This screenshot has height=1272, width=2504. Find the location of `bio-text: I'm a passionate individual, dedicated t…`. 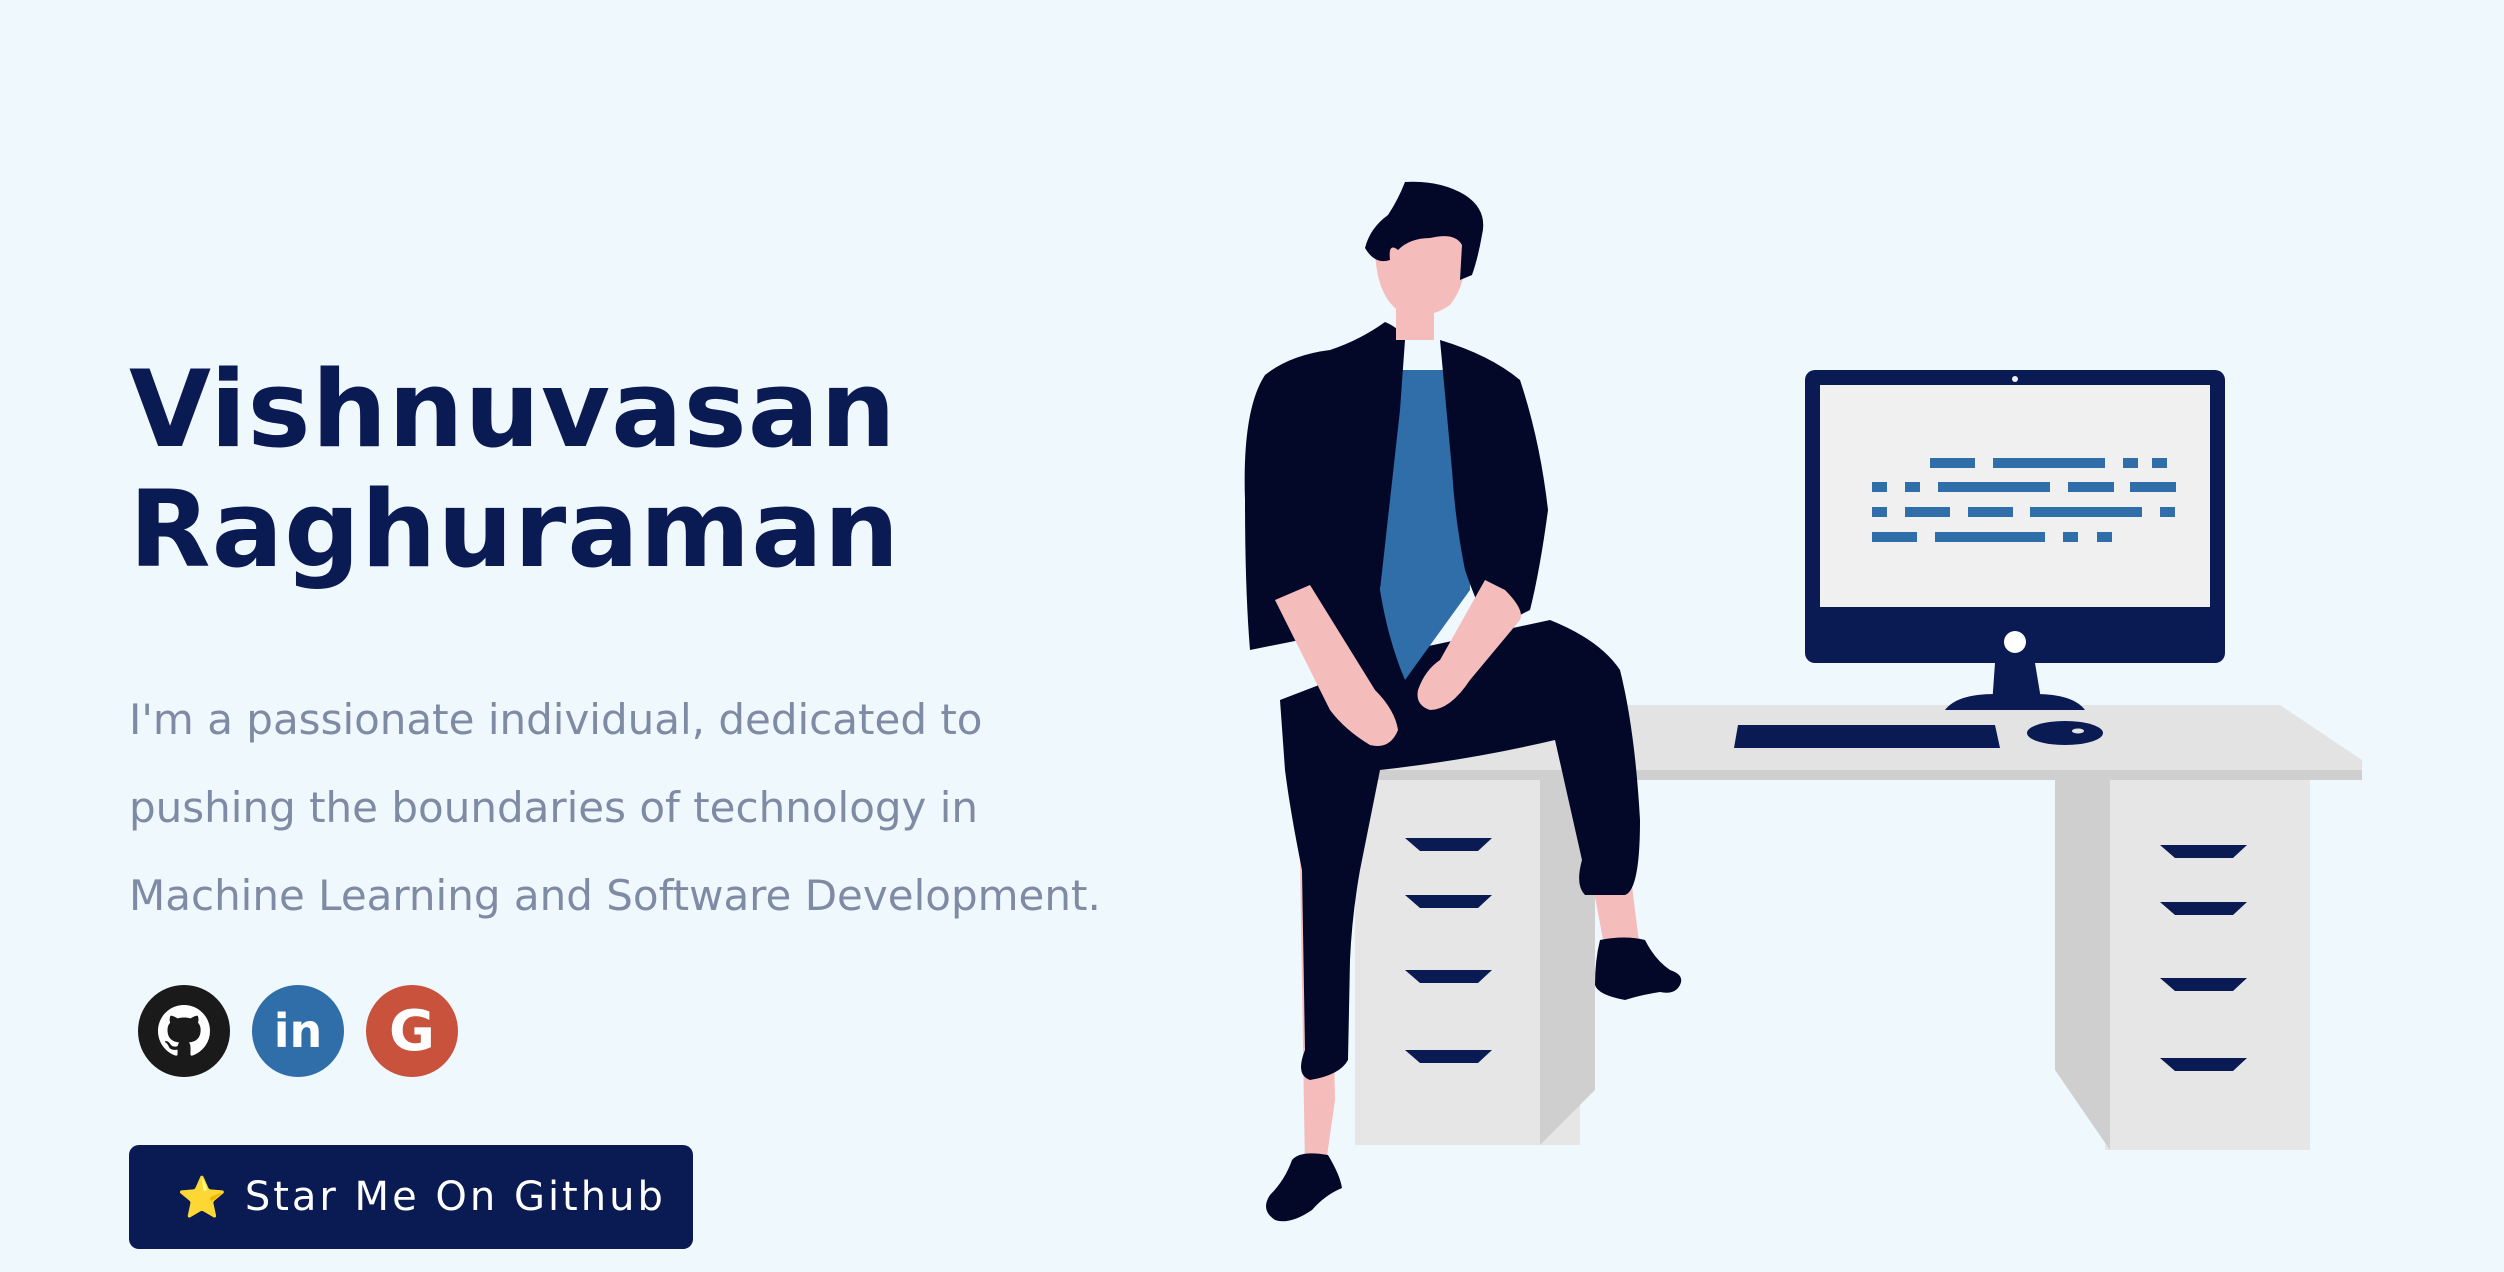

bio-text: I'm a passionate individual, dedicated t… is located at coordinates (615, 807).